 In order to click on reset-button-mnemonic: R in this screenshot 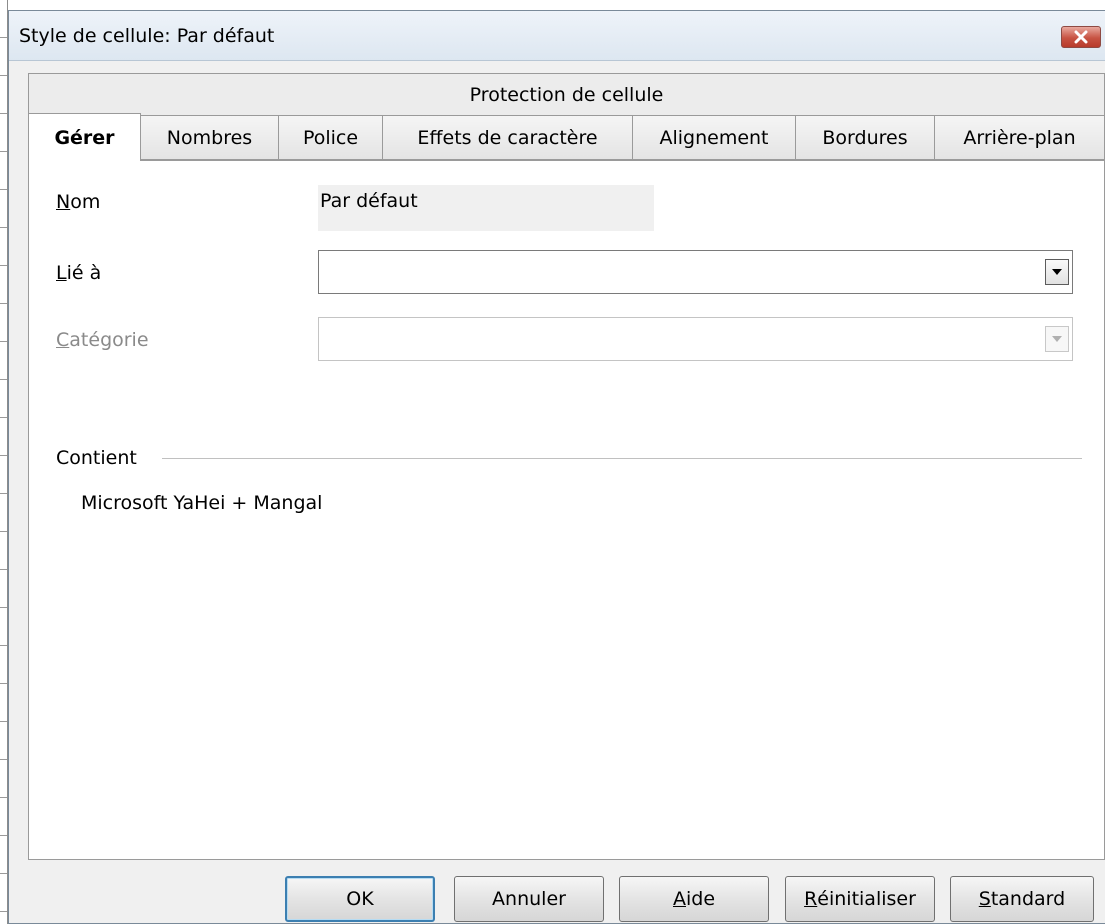, I will do `click(811, 899)`.